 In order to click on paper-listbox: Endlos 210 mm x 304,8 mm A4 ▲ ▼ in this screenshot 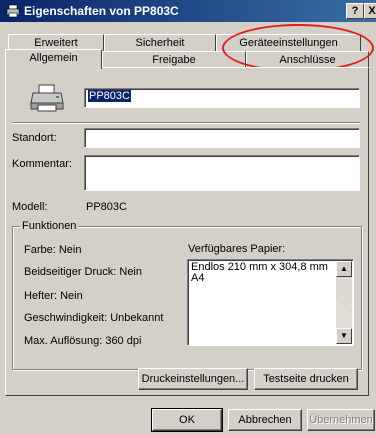, I will do `click(270, 302)`.